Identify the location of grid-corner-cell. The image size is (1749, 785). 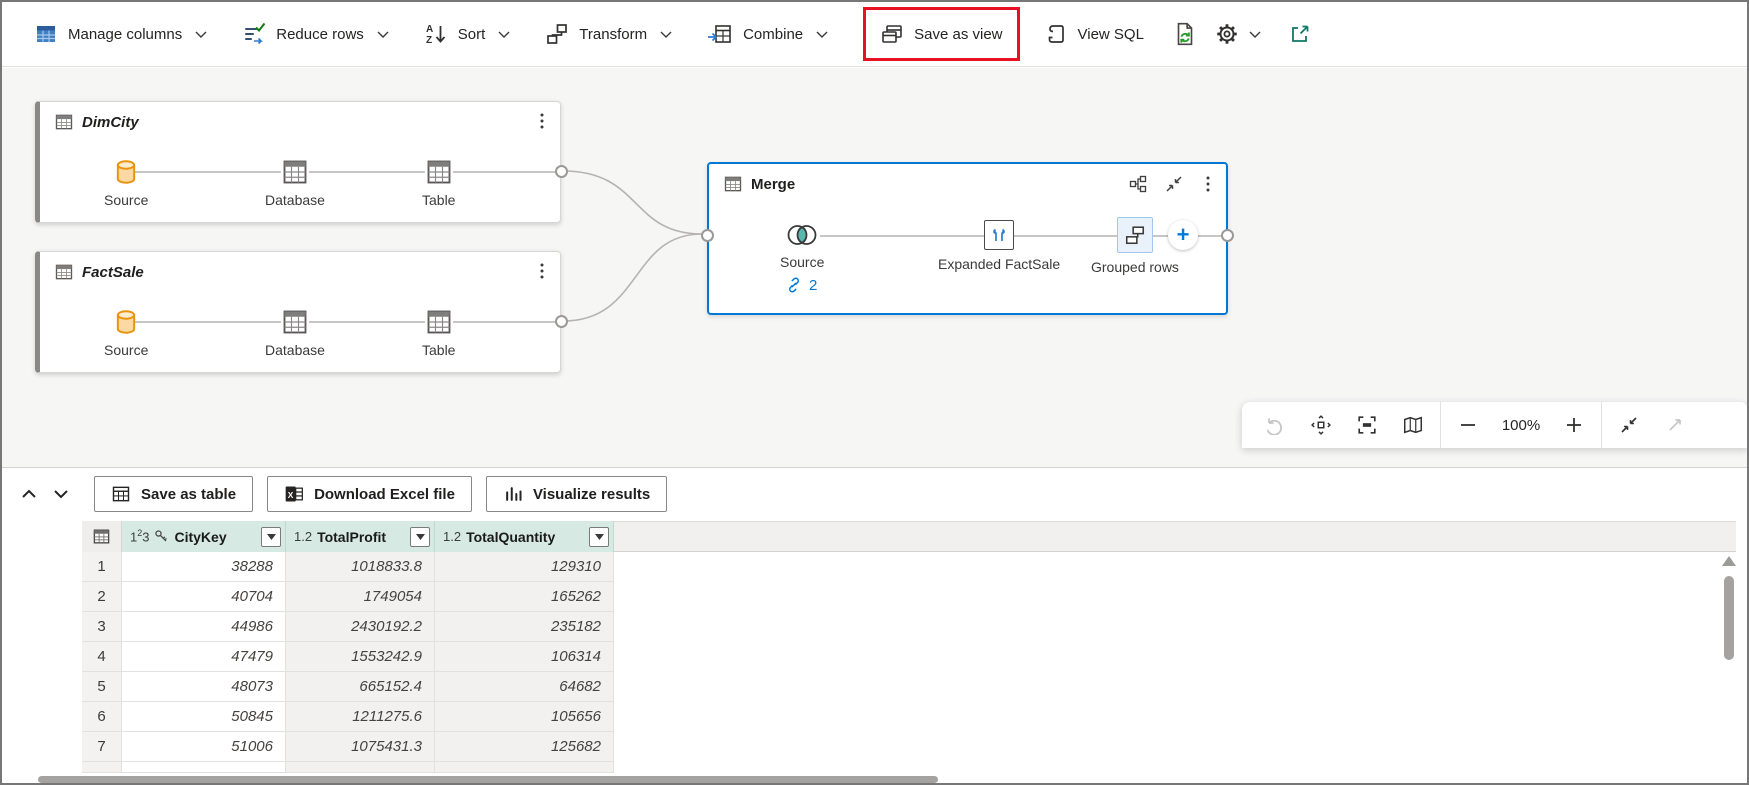
(102, 536).